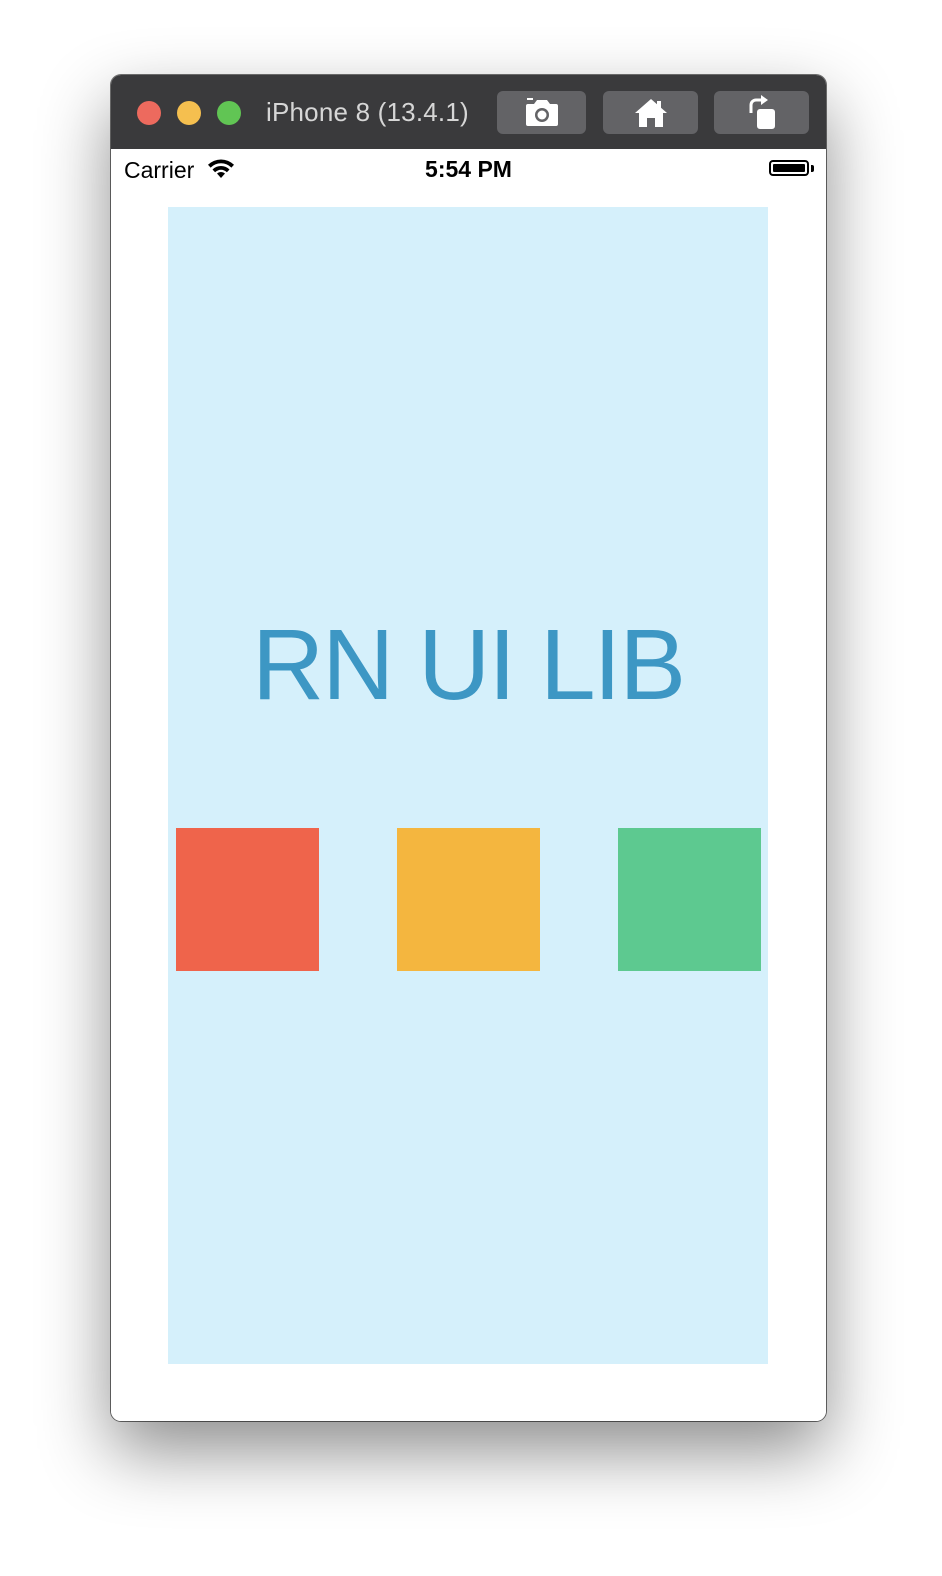 This screenshot has height=1576, width=942. I want to click on camera-icon, so click(541, 111).